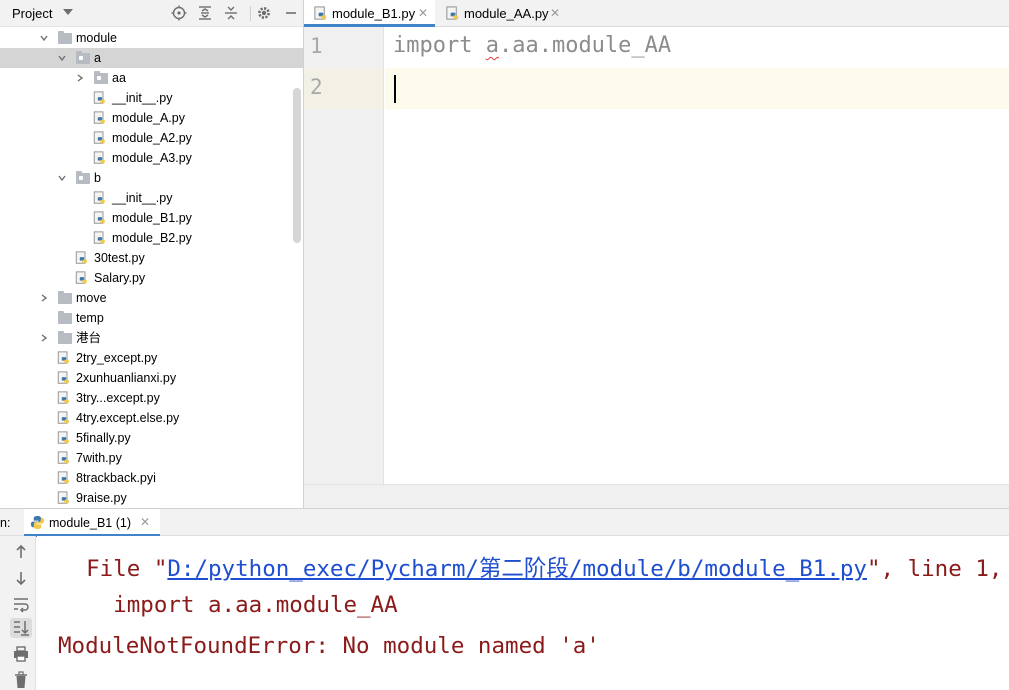  I want to click on tree-item: 30test.py, so click(151, 258).